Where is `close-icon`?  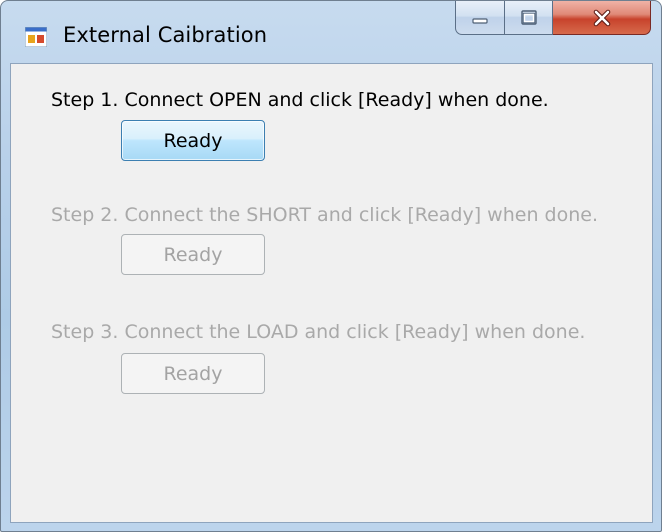 close-icon is located at coordinates (601, 17).